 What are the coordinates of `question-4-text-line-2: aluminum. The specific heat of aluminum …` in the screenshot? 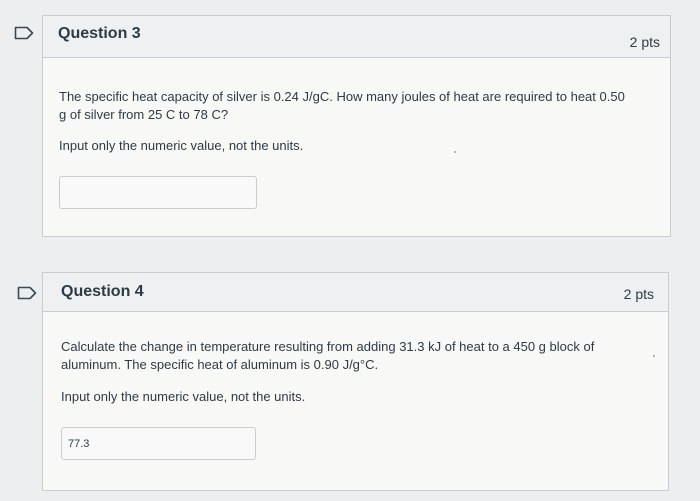 It's located at (220, 364).